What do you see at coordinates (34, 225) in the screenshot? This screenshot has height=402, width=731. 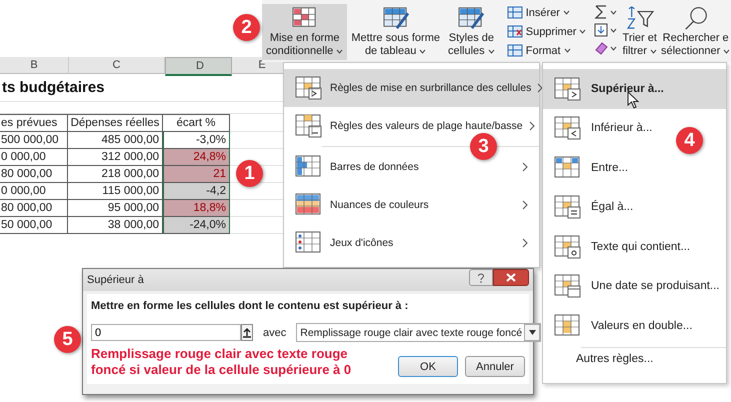 I see `table-cell: 50 000,00` at bounding box center [34, 225].